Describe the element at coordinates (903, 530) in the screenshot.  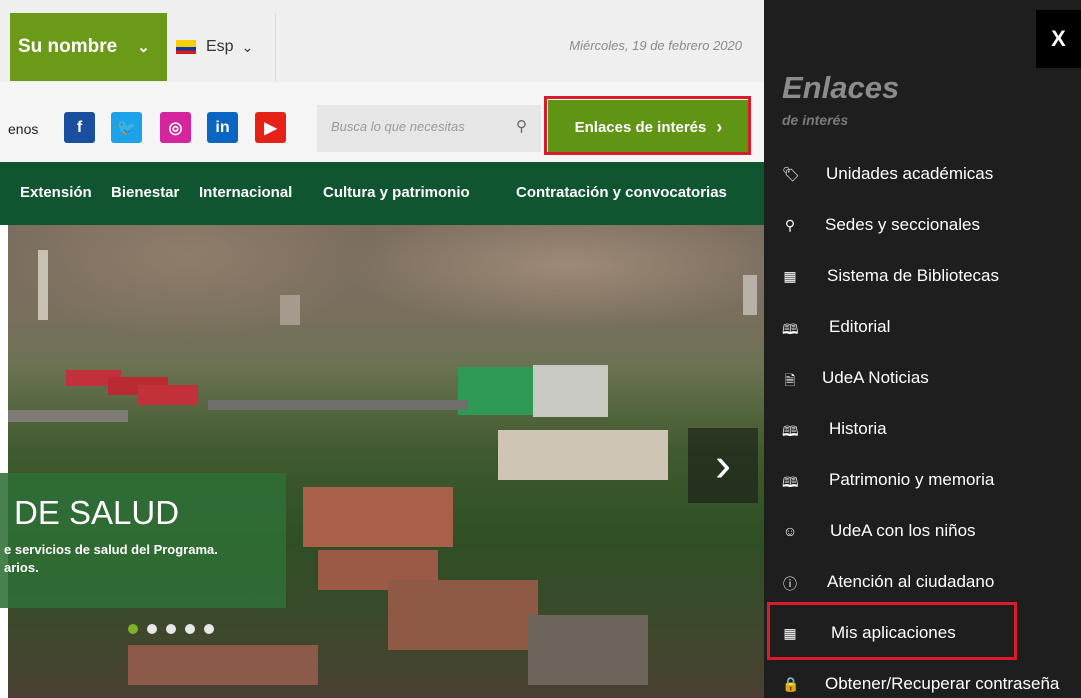
I see `panel-link-label: UdeA con los niños` at that location.